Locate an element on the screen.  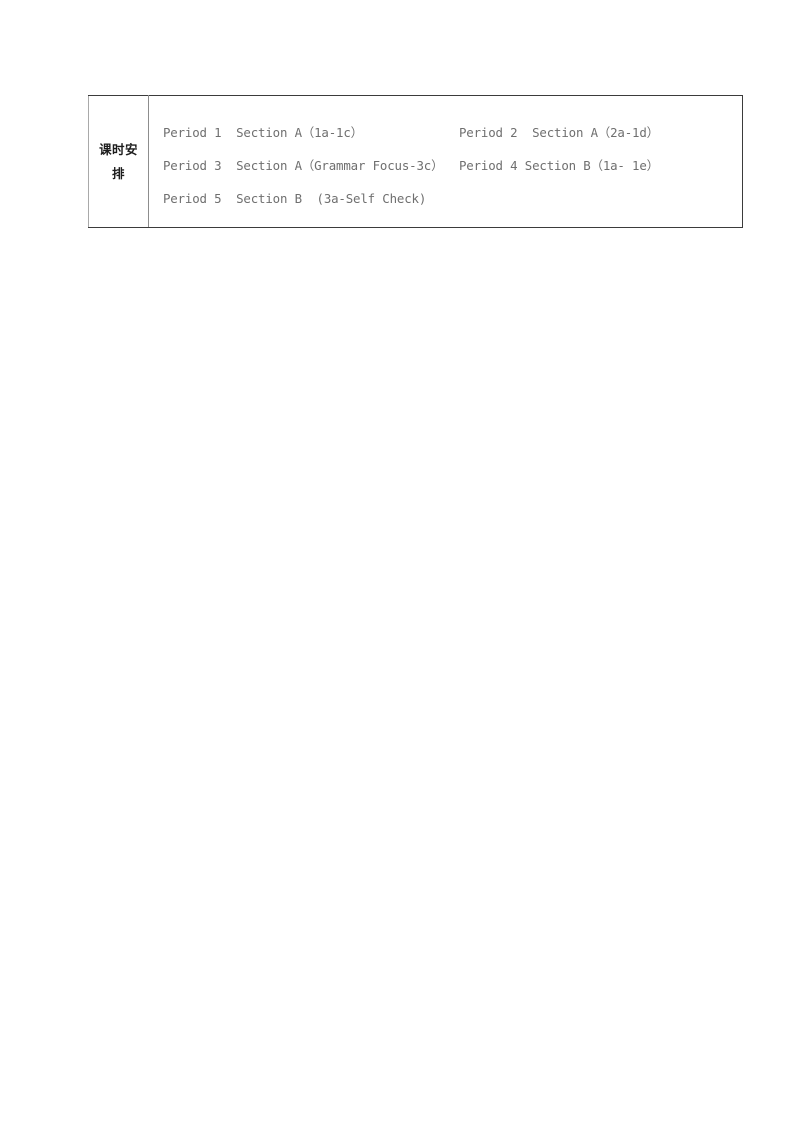
schedule-entry-period-1: Period 1 Section A（1a-1c） is located at coordinates (263, 132).